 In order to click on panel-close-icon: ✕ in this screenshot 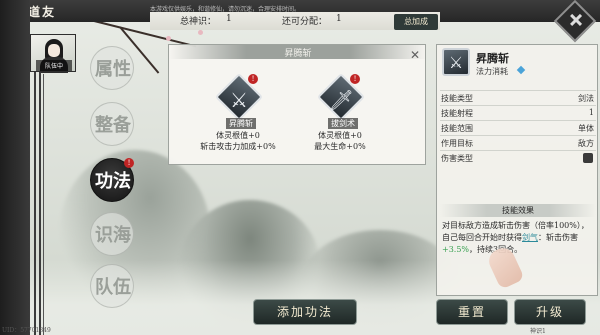, I will do `click(415, 55)`.